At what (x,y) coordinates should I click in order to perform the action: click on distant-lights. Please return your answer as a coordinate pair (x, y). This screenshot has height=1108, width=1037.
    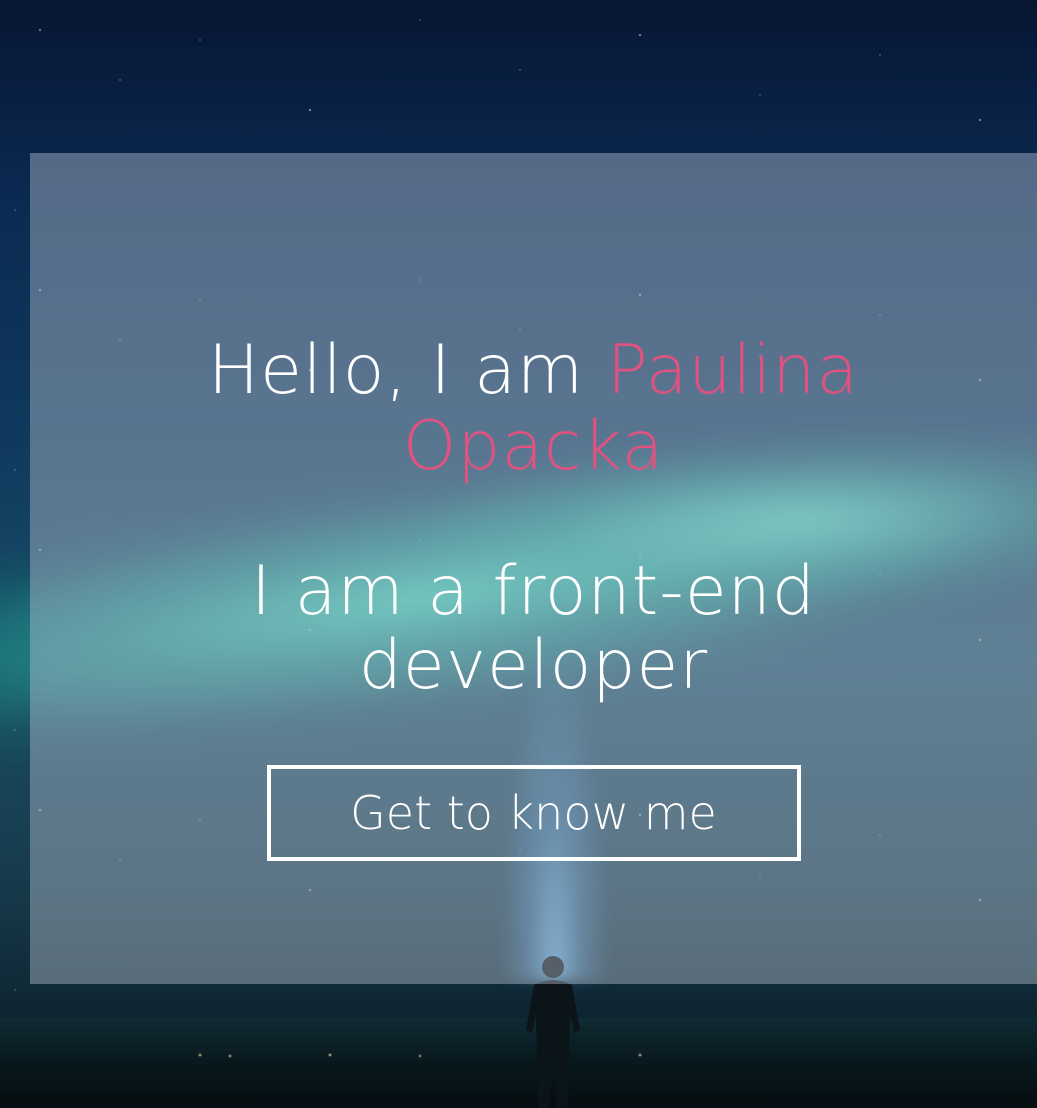
    Looking at the image, I should click on (518, 1055).